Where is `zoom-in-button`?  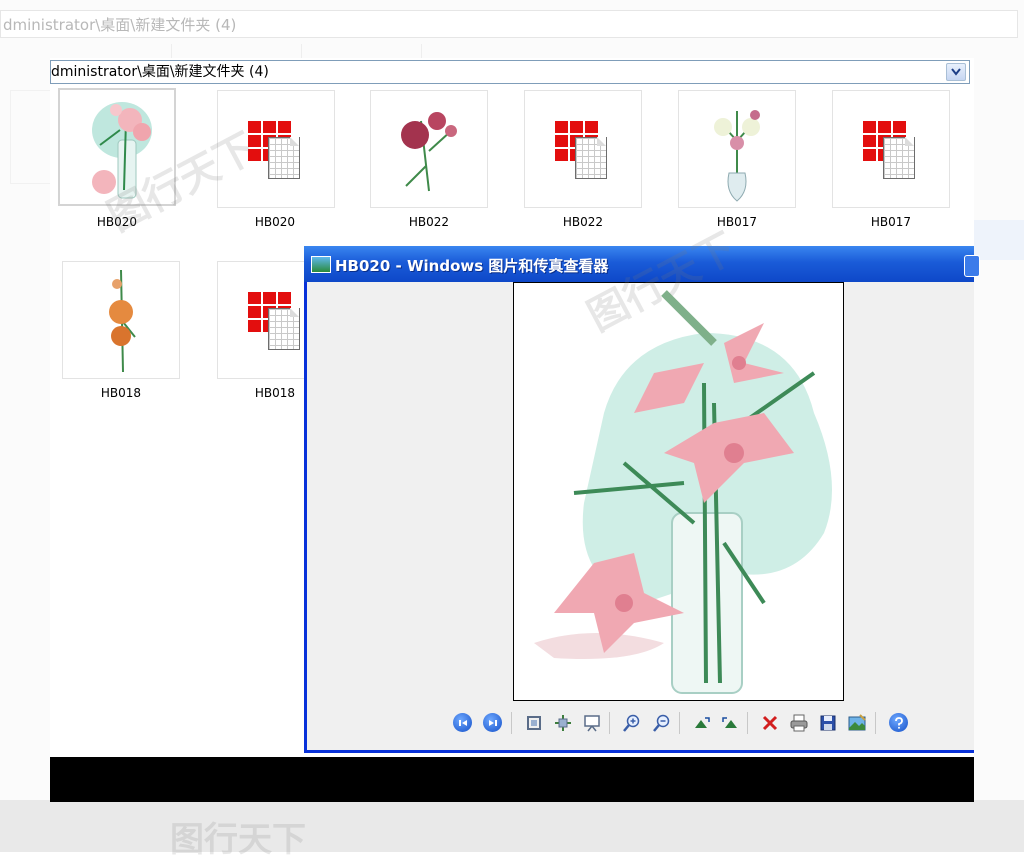
zoom-in-button is located at coordinates (632, 723).